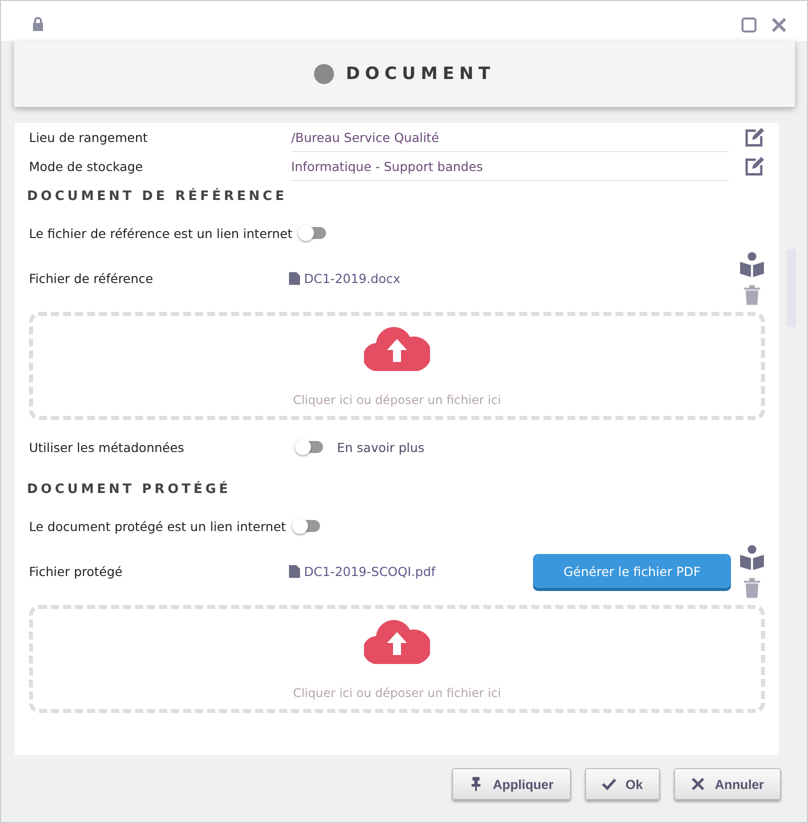  Describe the element at coordinates (510, 138) in the screenshot. I see `field-value: /Bureau Service Qualité` at that location.